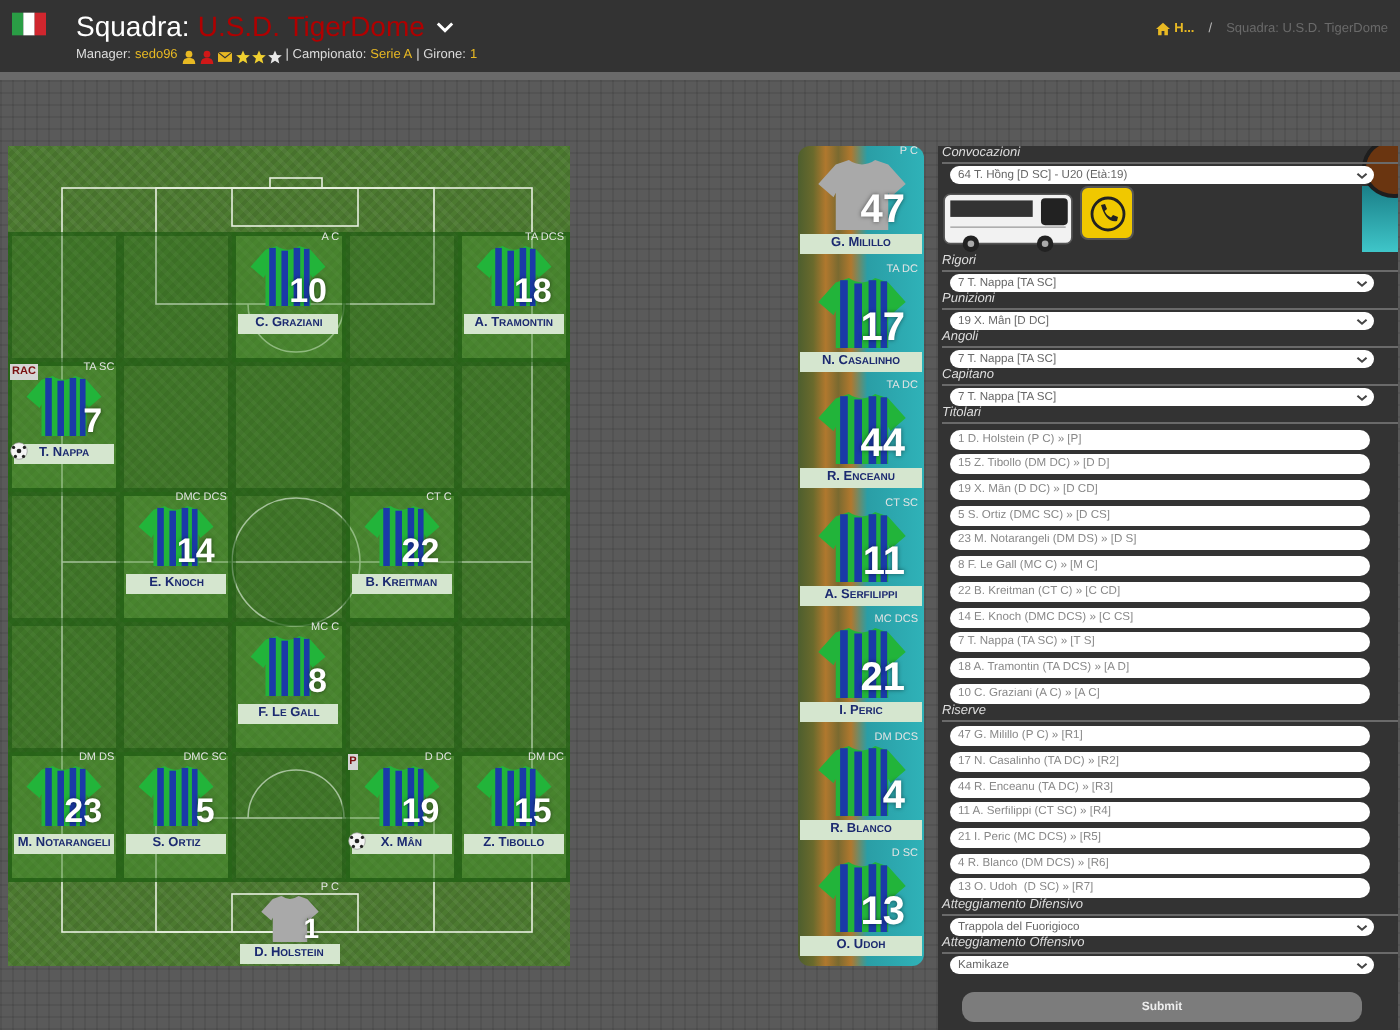  I want to click on home-icon, so click(1163, 29).